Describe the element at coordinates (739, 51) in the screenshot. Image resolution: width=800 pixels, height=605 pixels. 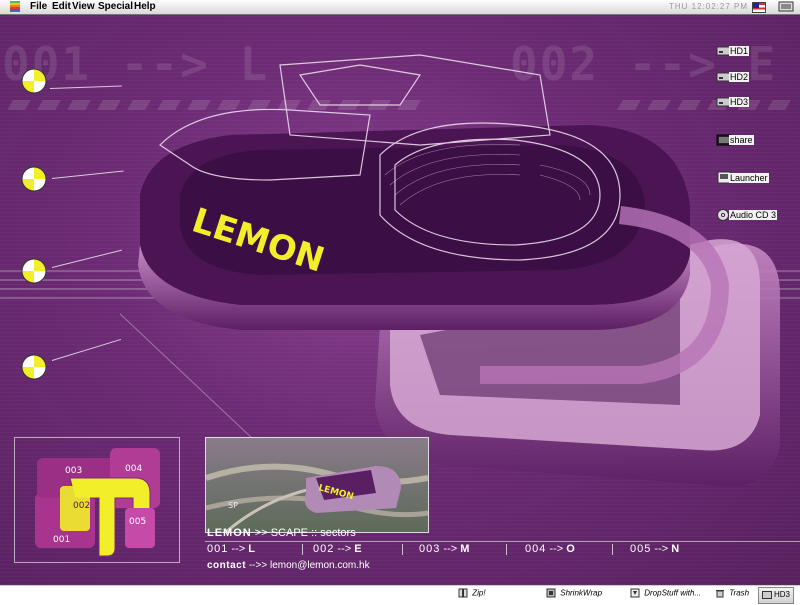
I see `desktop-icon-label: HD1` at that location.